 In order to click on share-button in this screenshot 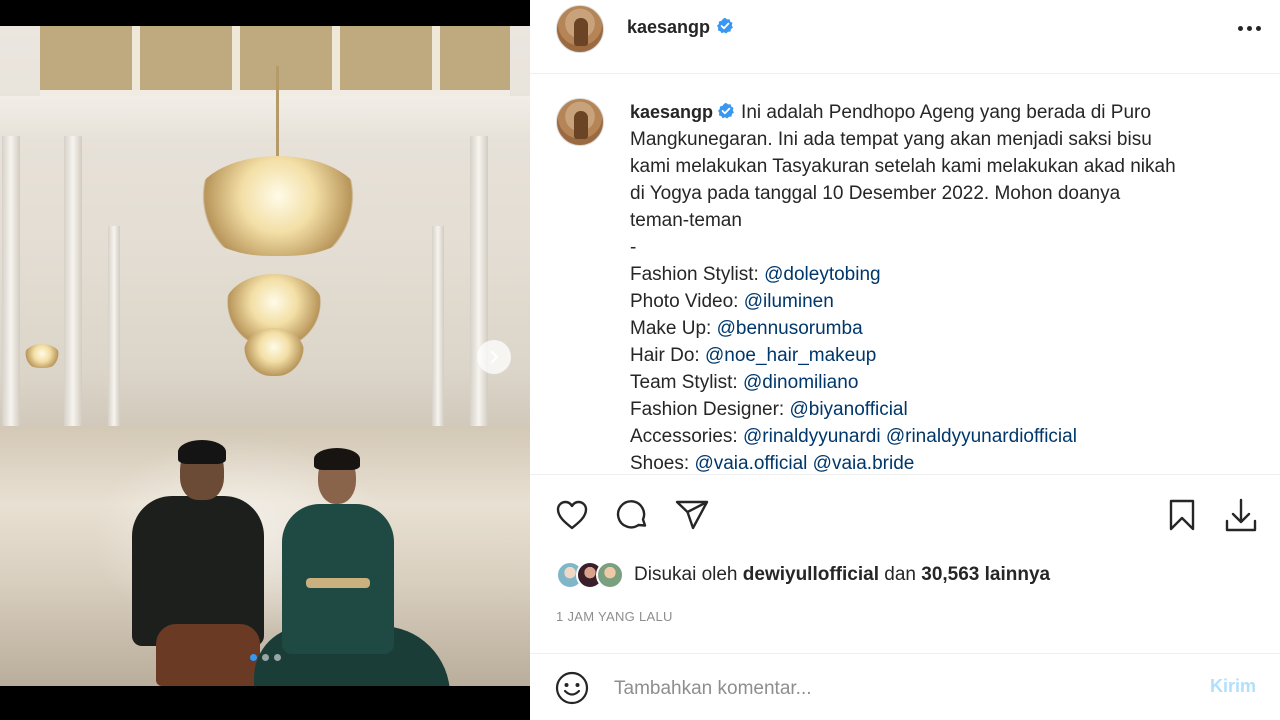, I will do `click(692, 517)`.